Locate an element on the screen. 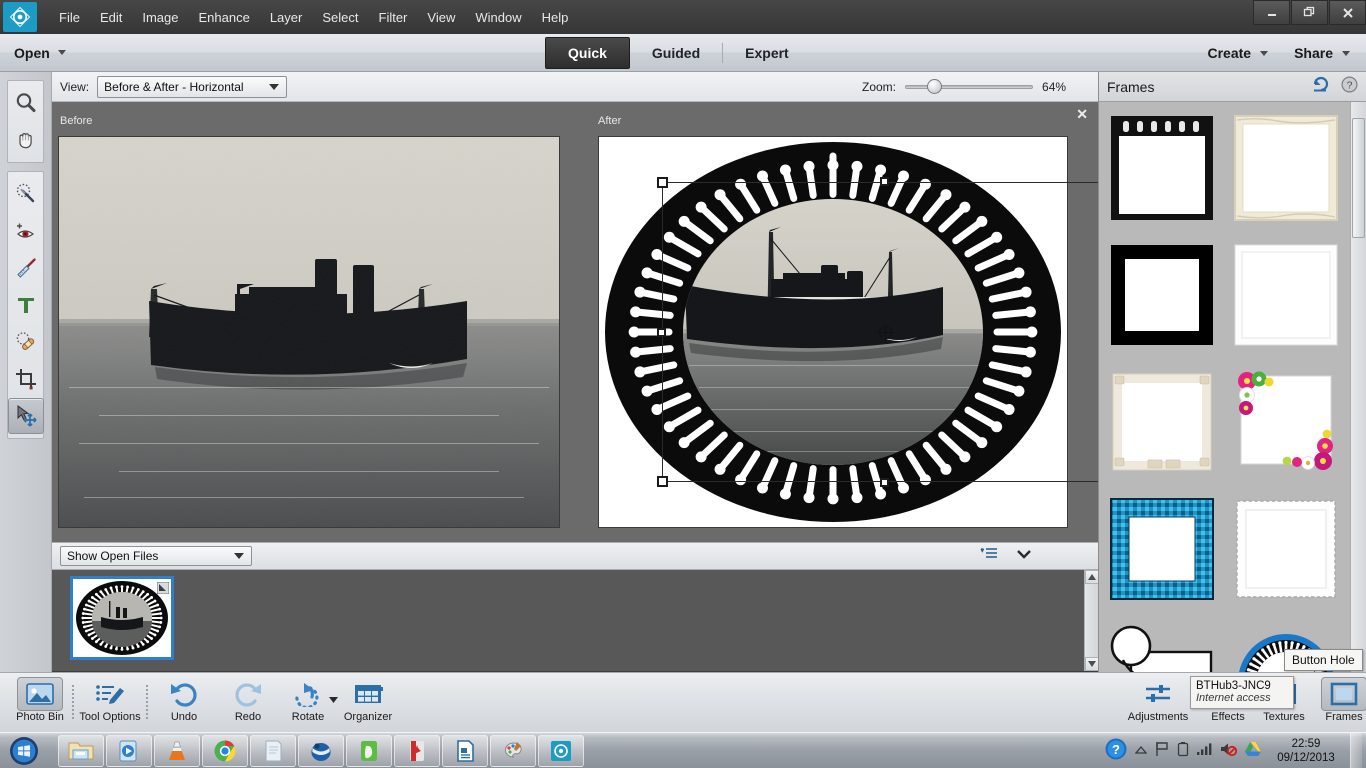  organizer-button-label: Organizer is located at coordinates (368, 717).